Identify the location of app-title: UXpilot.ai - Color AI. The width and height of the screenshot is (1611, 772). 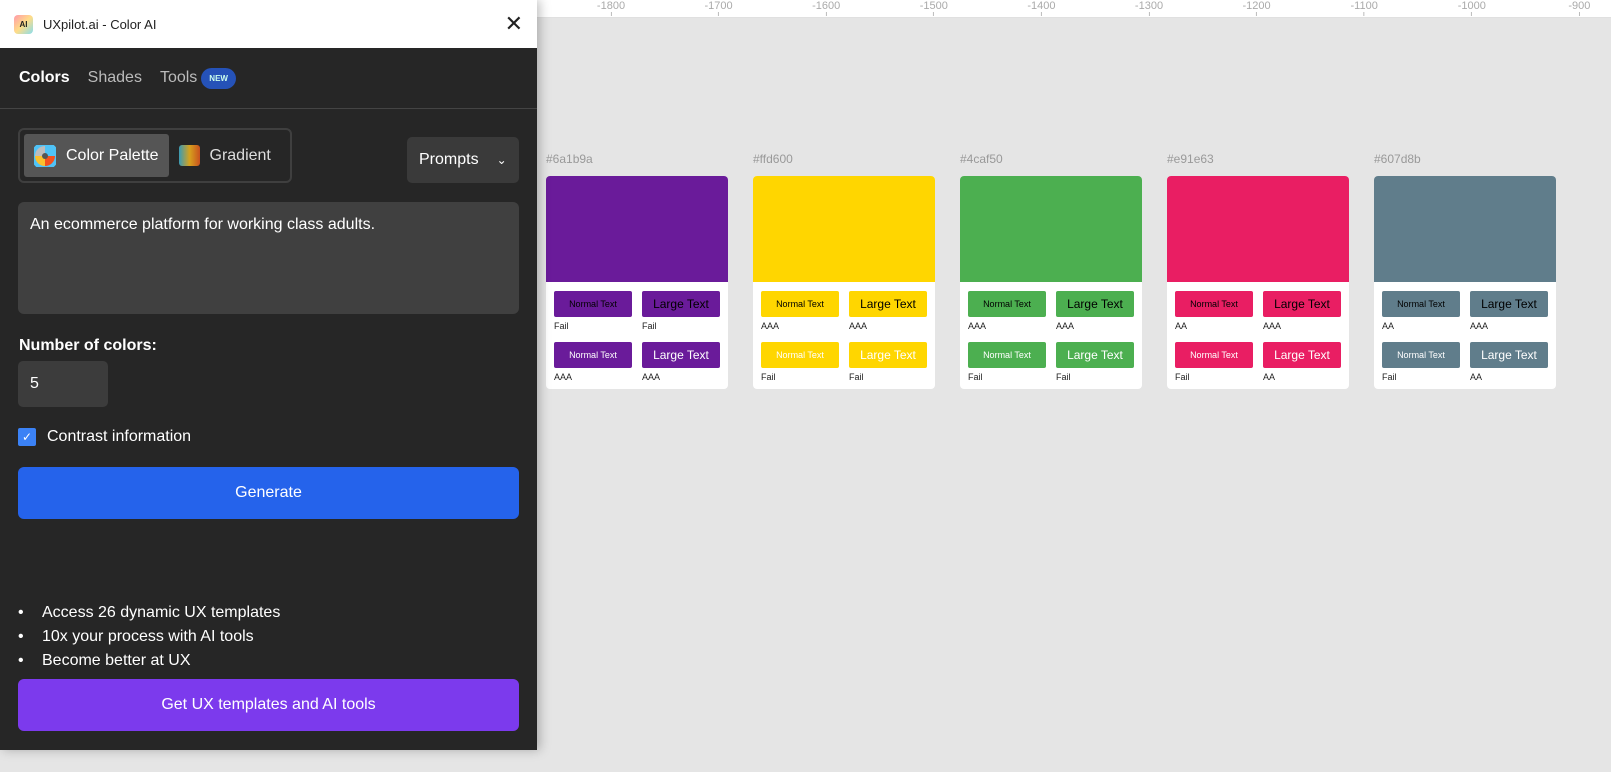
(100, 24).